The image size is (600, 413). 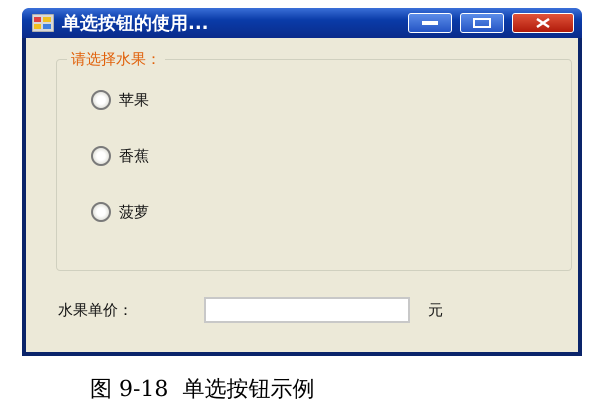 What do you see at coordinates (134, 212) in the screenshot?
I see `radio-label: 菠萝` at bounding box center [134, 212].